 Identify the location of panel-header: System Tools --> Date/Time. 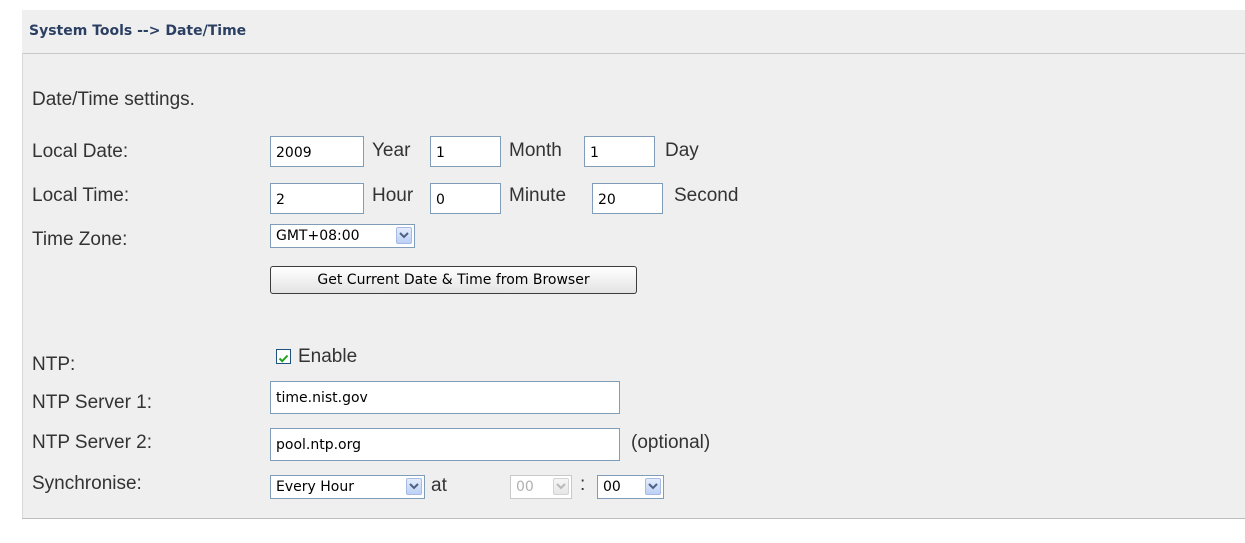
(633, 32).